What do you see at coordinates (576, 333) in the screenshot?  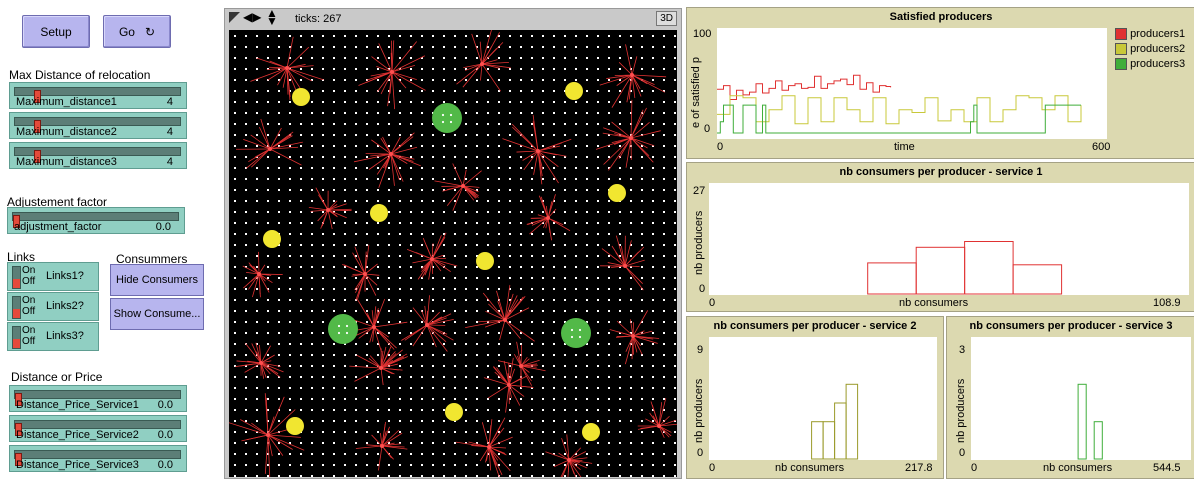 I see `green-producer` at bounding box center [576, 333].